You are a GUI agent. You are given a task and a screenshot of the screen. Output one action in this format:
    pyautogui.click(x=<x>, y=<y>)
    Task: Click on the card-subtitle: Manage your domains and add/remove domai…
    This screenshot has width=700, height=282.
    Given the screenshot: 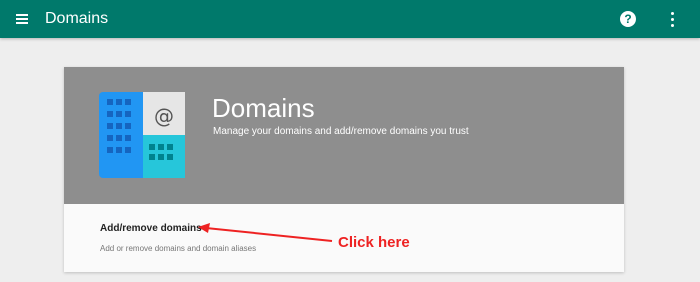 What is the action you would take?
    pyautogui.click(x=341, y=131)
    